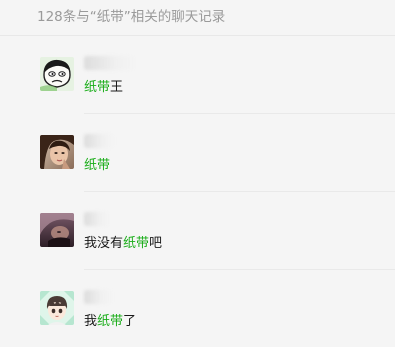 Image resolution: width=395 pixels, height=347 pixels. I want to click on search-results-title: 128条与“纸带”相关的聊天记录, so click(131, 17).